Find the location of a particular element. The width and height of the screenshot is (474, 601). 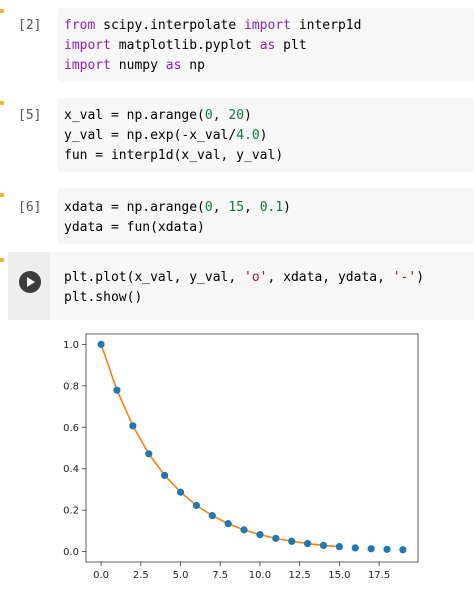

x-tick-label: 7.5 is located at coordinates (220, 575).